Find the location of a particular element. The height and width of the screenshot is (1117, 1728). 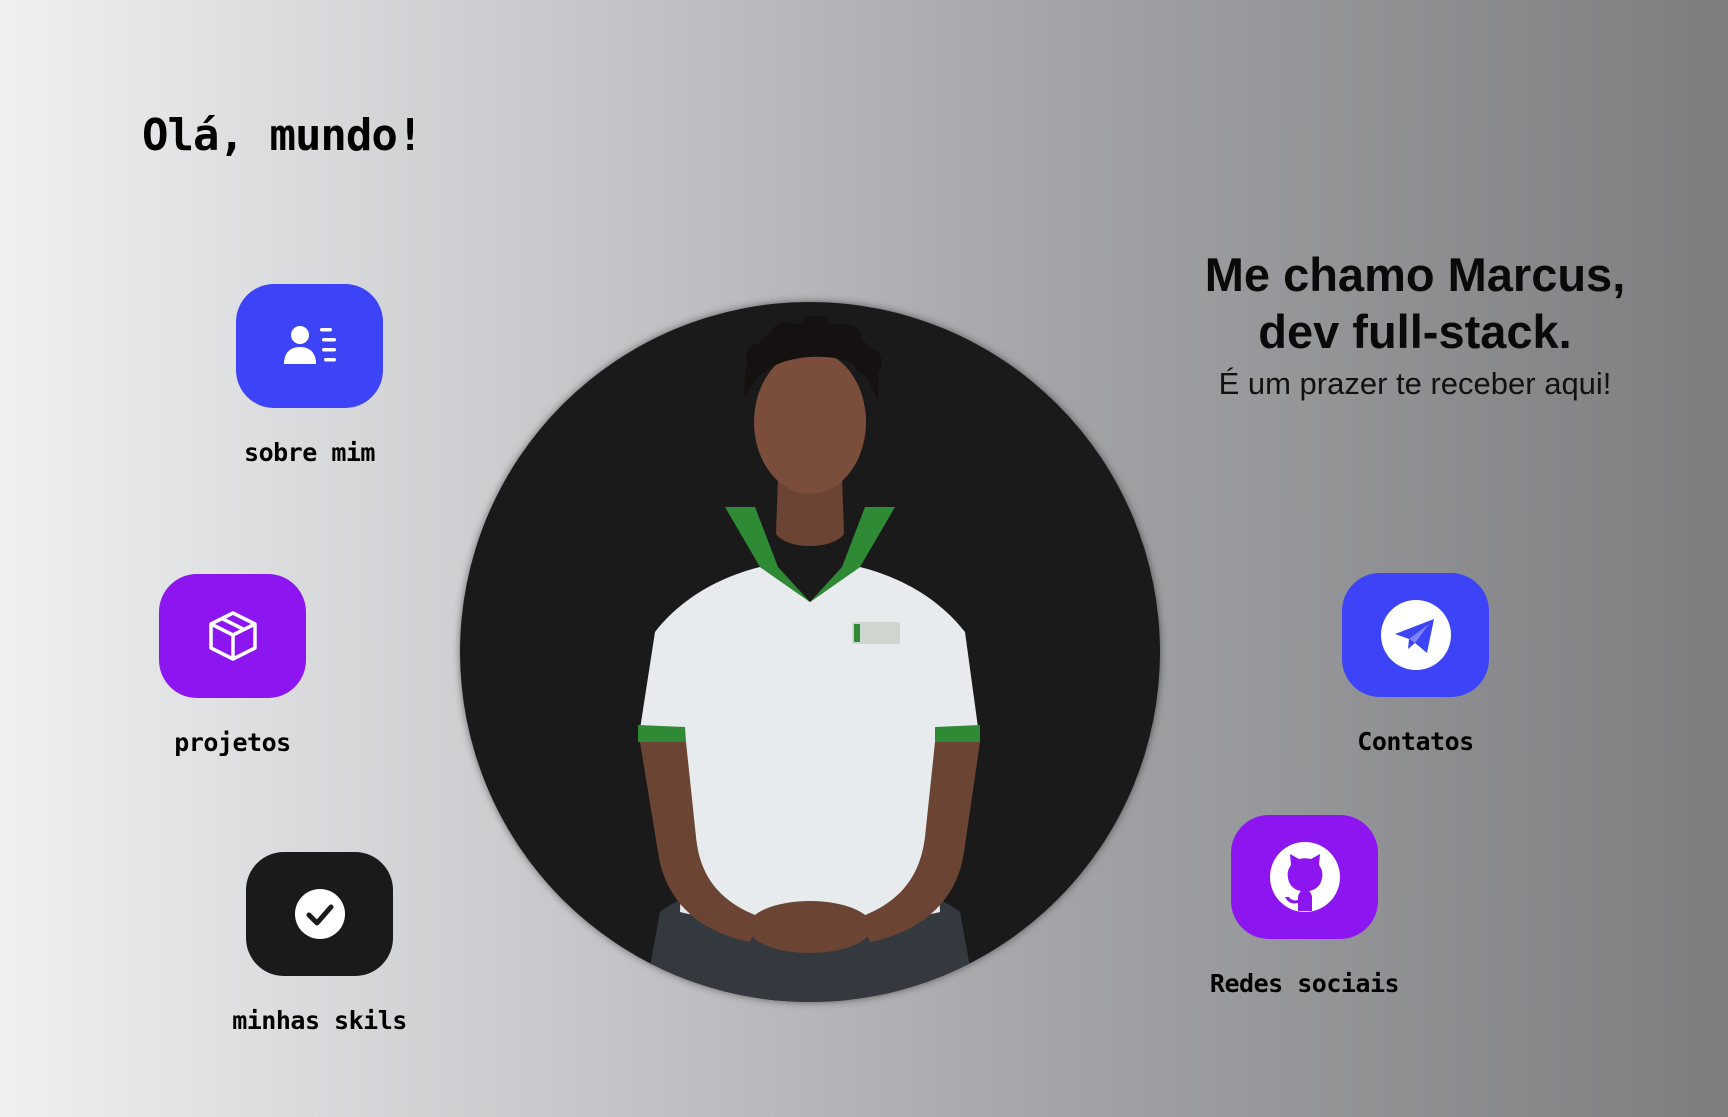

intro-headline-line1: Me chamo Marcus, is located at coordinates (1415, 274).